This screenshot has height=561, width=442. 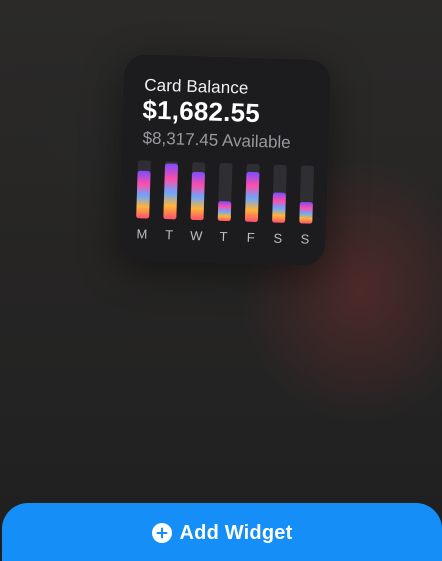 What do you see at coordinates (161, 533) in the screenshot?
I see `plus-circle-icon` at bounding box center [161, 533].